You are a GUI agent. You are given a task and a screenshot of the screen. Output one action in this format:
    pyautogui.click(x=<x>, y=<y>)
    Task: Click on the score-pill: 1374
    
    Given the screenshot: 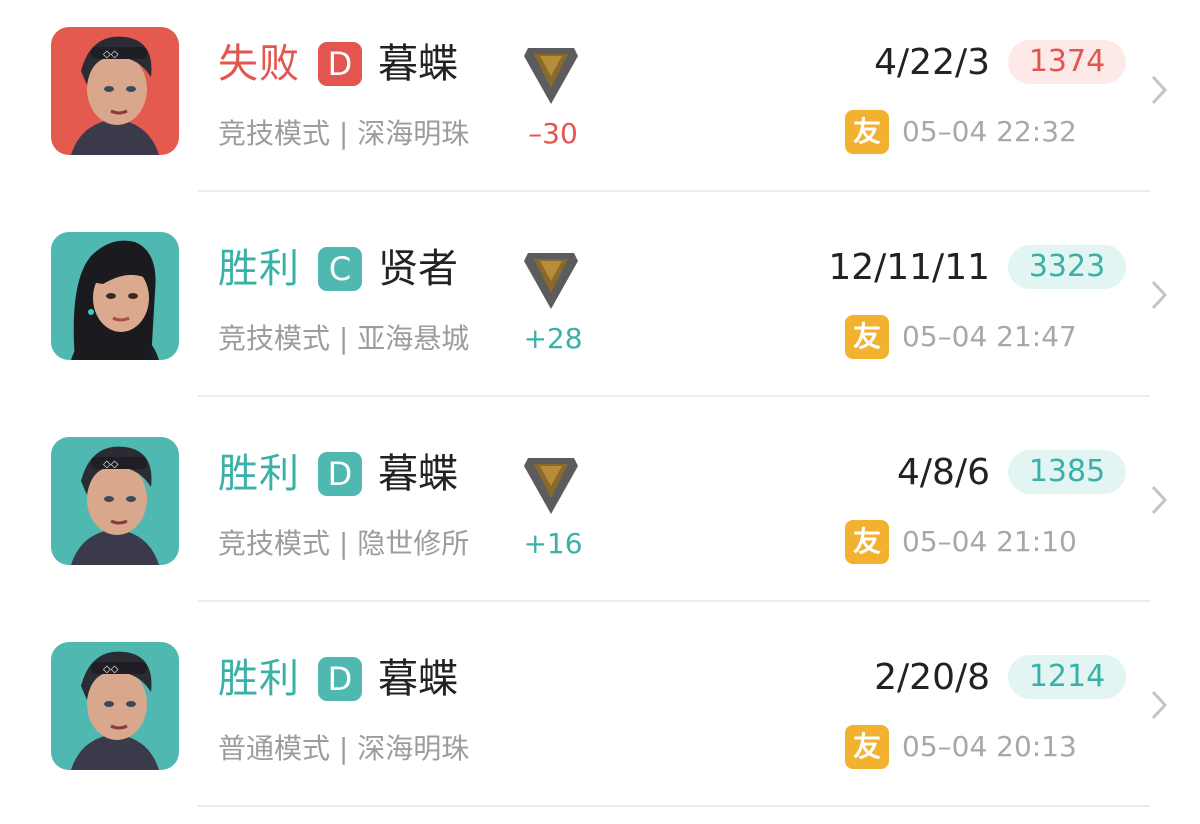 What is the action you would take?
    pyautogui.click(x=1067, y=62)
    